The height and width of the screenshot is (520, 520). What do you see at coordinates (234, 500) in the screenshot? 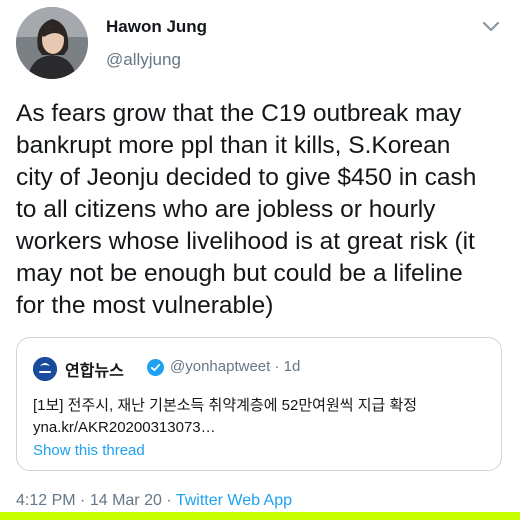
I see `source-app-link: Twitter Web App` at bounding box center [234, 500].